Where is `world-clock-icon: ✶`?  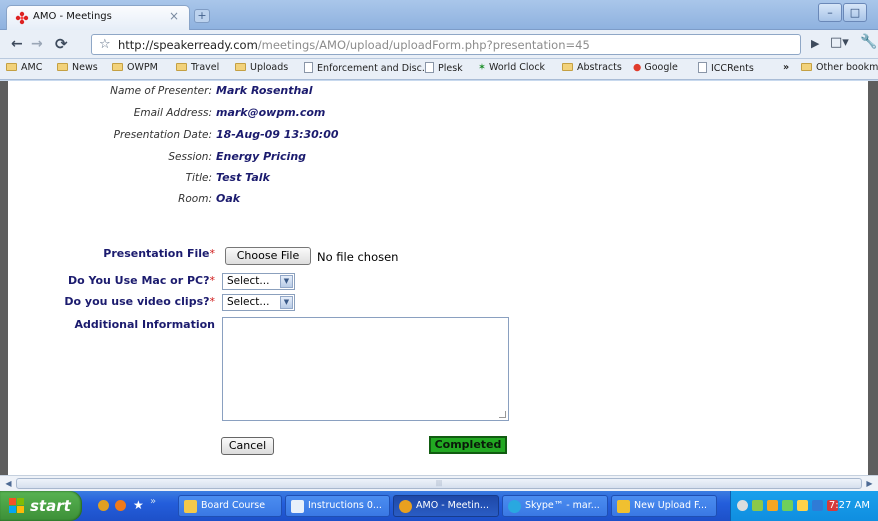 world-clock-icon: ✶ is located at coordinates (482, 67).